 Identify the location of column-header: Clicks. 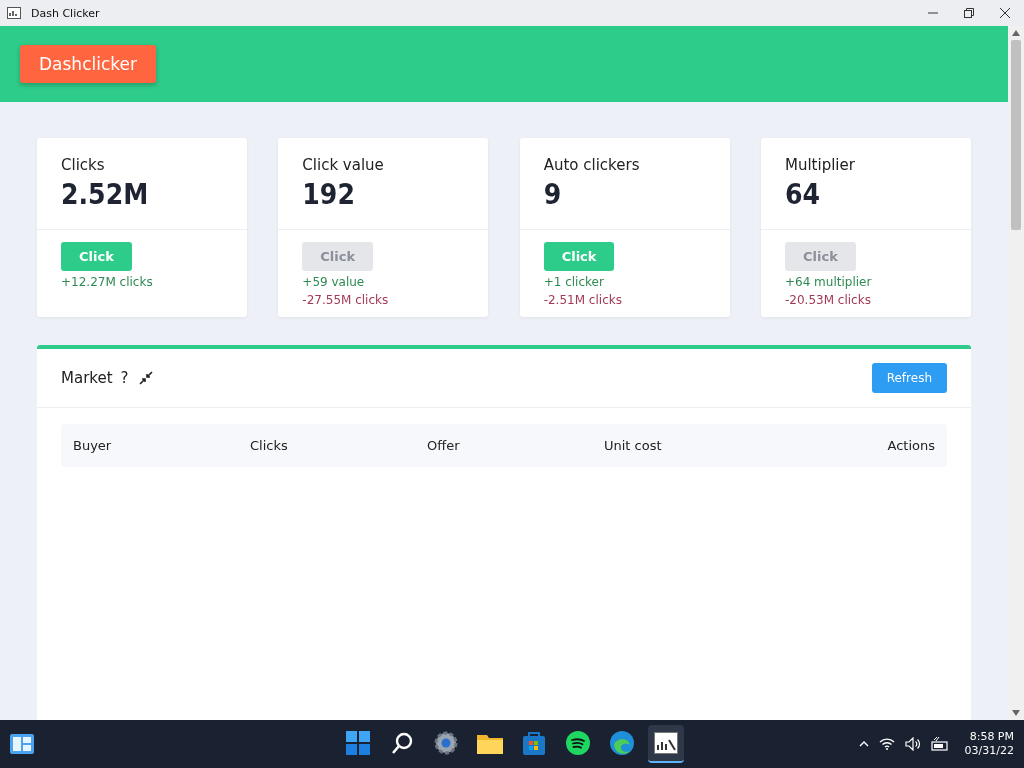
(269, 445).